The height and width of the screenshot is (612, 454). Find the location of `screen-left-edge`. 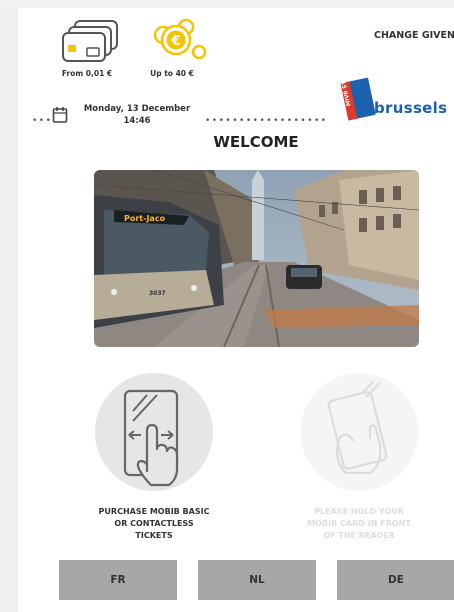

screen-left-edge is located at coordinates (9, 306).